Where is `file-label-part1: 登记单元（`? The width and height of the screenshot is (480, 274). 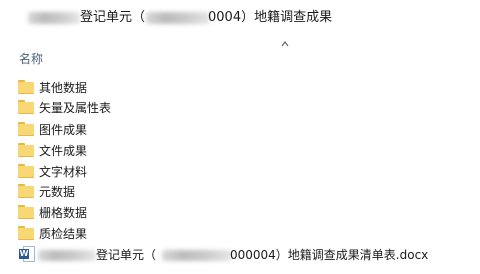
file-label-part1: 登记单元（ is located at coordinates (126, 255).